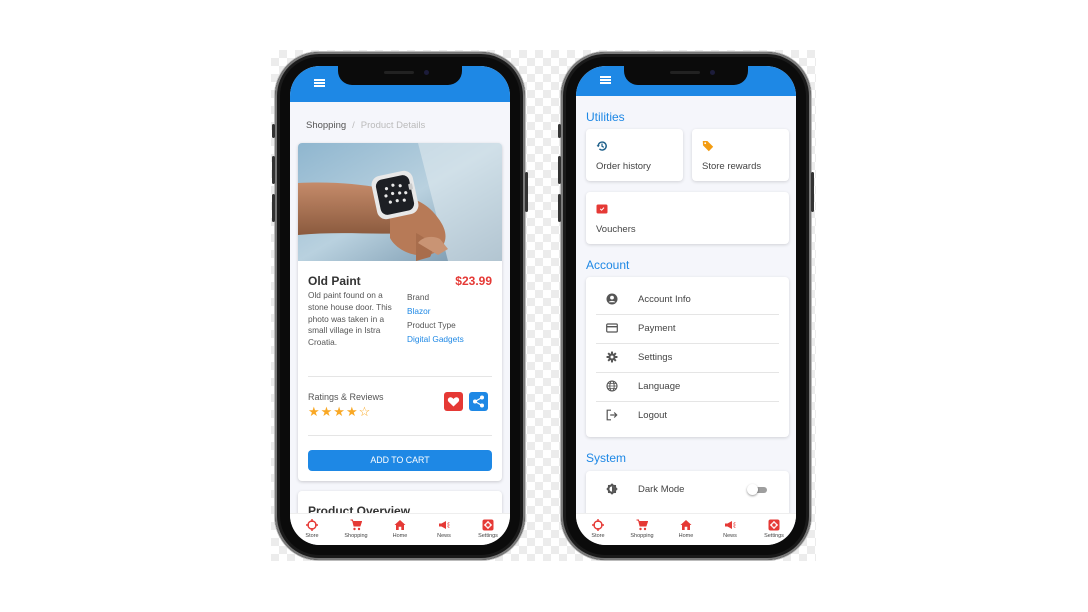 This screenshot has width=1088, height=612. What do you see at coordinates (340, 411) in the screenshot?
I see `rating-stars: ★★★★☆` at bounding box center [340, 411].